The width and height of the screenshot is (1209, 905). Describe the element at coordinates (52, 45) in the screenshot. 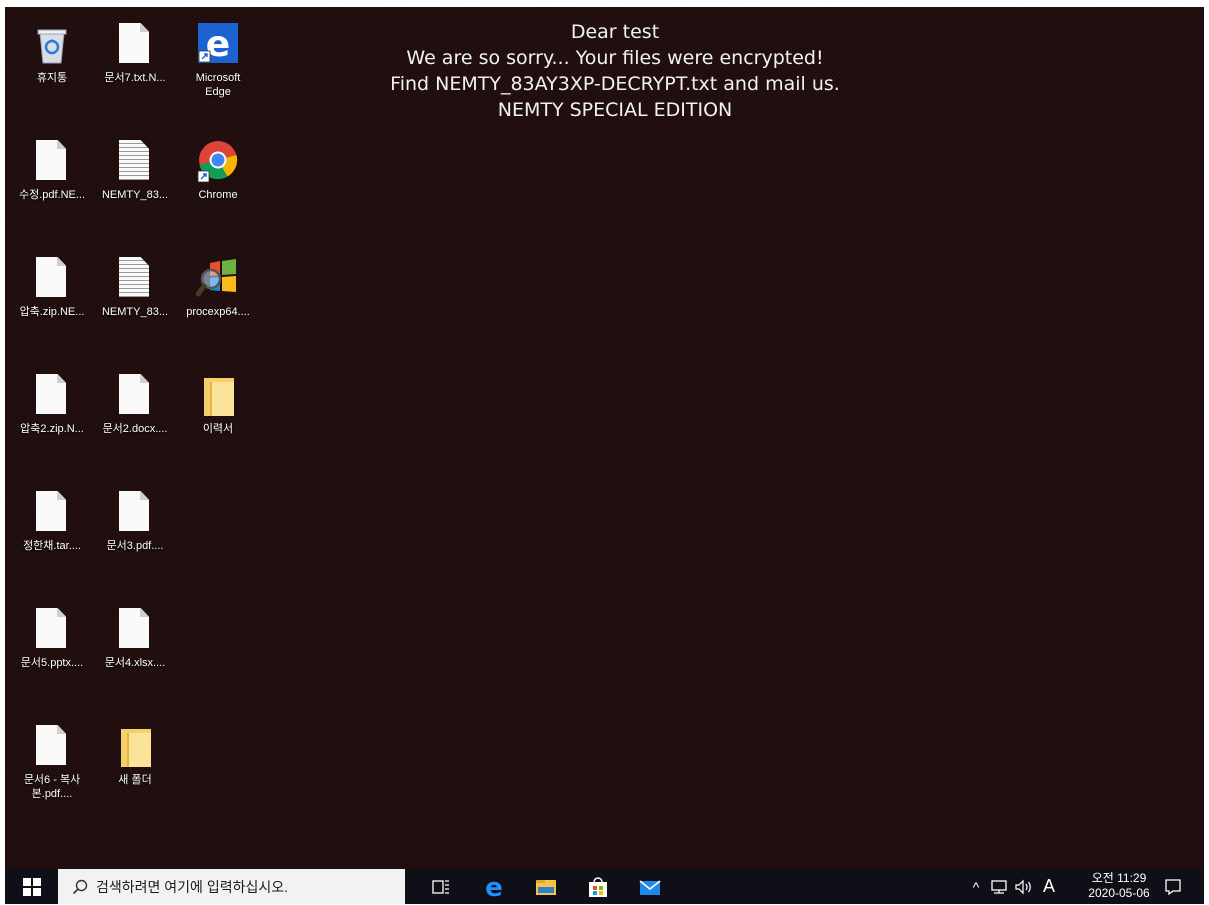

I see `recycle-bin-icon` at that location.